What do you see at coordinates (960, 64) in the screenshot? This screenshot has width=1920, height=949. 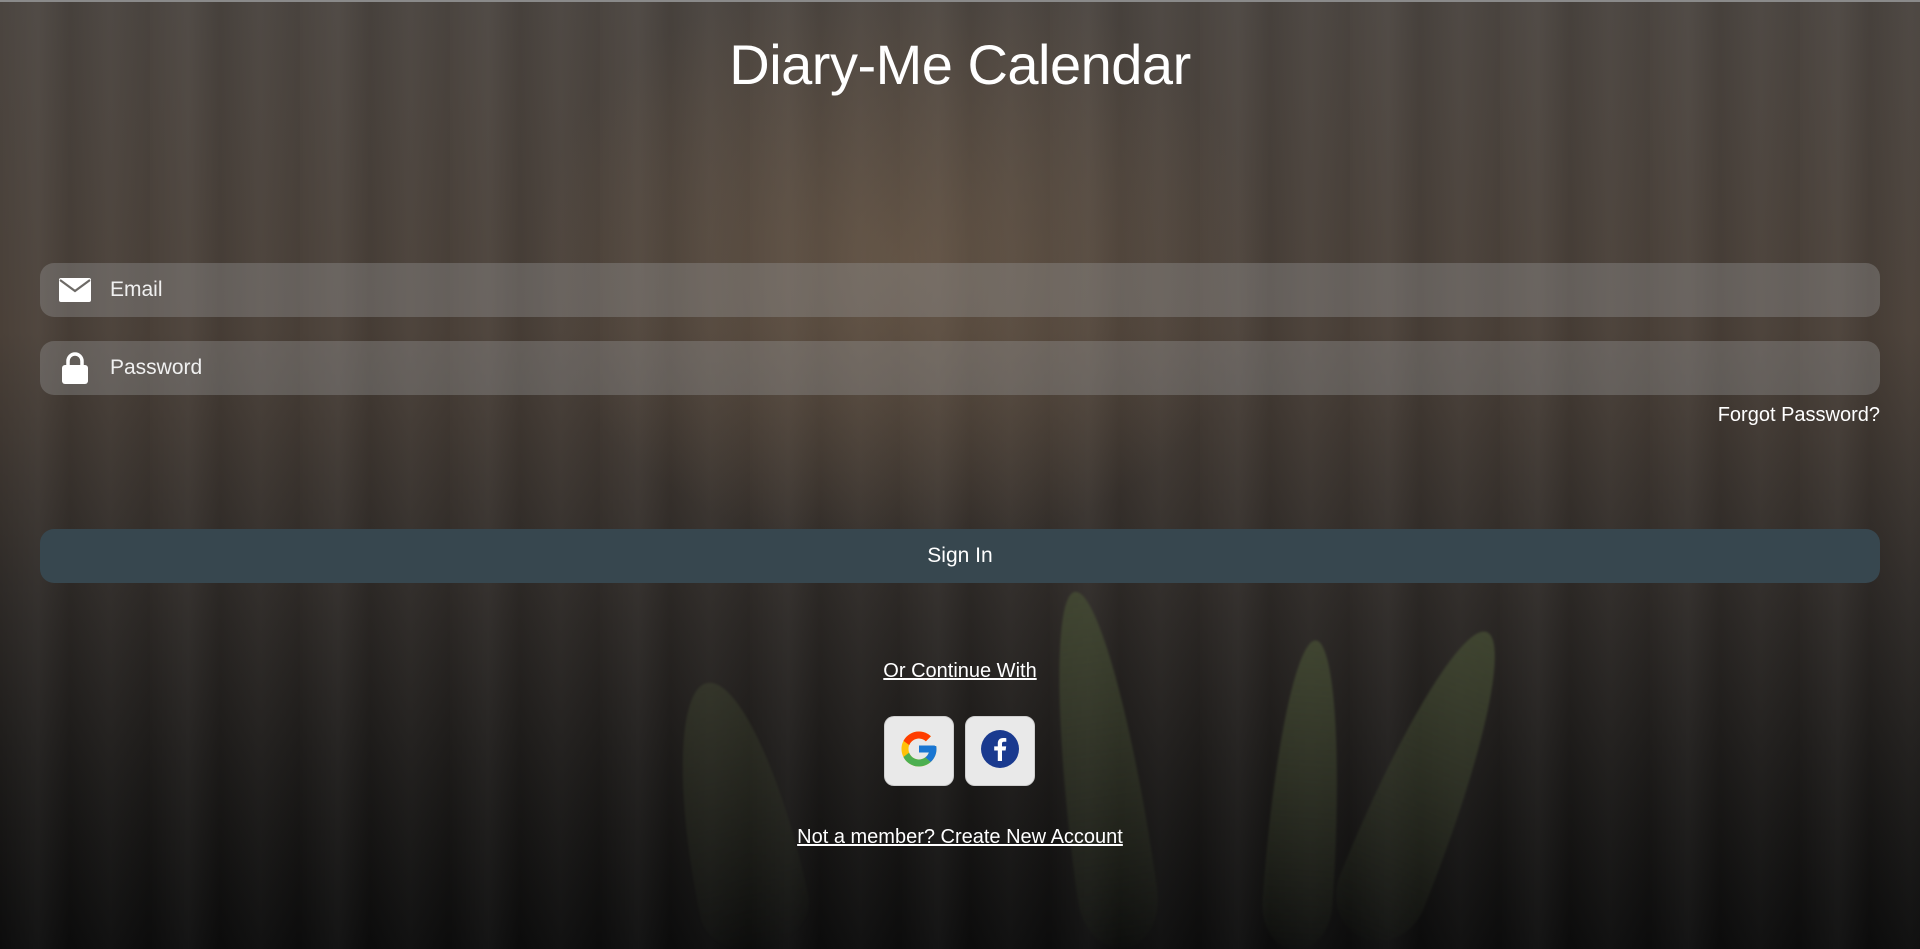 I see `page-title: Diary-Me Calendar` at bounding box center [960, 64].